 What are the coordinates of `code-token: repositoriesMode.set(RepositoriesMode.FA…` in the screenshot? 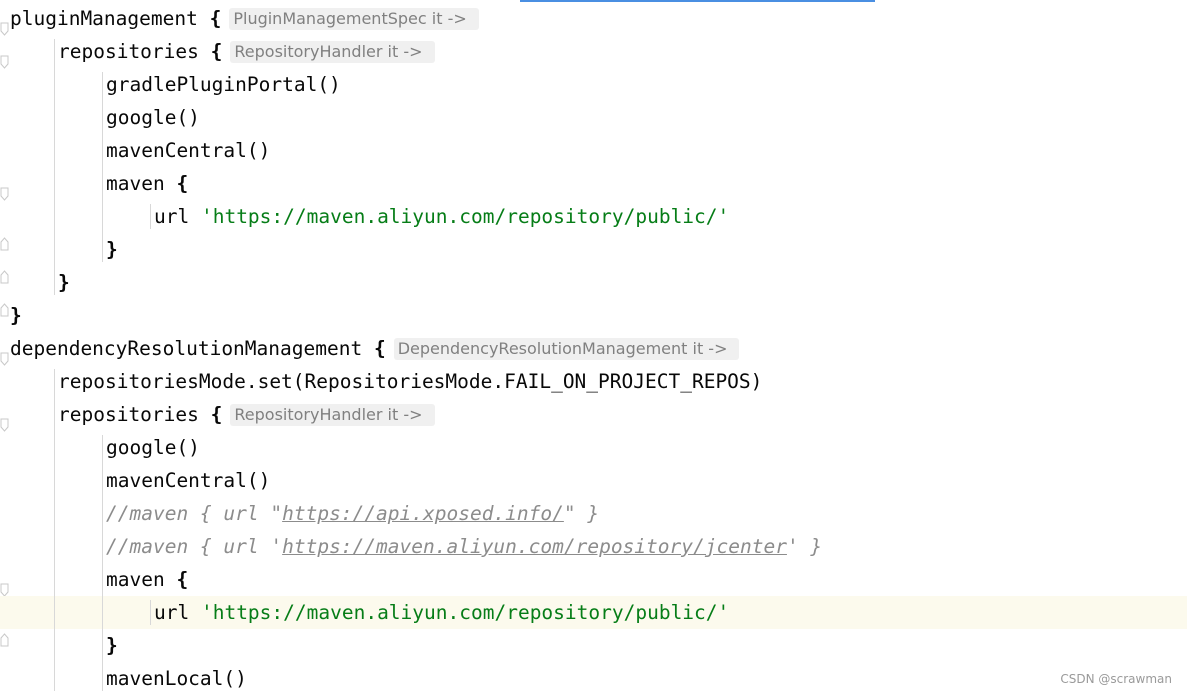 It's located at (410, 381).